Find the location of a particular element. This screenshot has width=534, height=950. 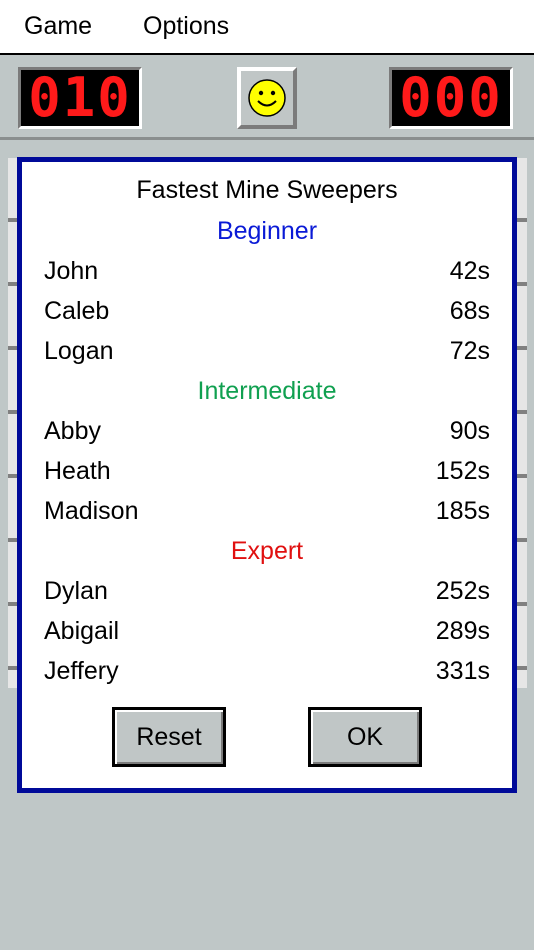

score-row: Madison 185s is located at coordinates (267, 513).